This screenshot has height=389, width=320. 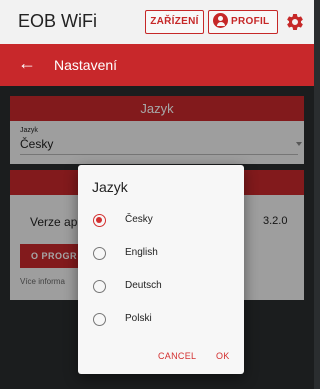 I want to click on devices-button: ZAŘÍZENÍ, so click(x=174, y=22).